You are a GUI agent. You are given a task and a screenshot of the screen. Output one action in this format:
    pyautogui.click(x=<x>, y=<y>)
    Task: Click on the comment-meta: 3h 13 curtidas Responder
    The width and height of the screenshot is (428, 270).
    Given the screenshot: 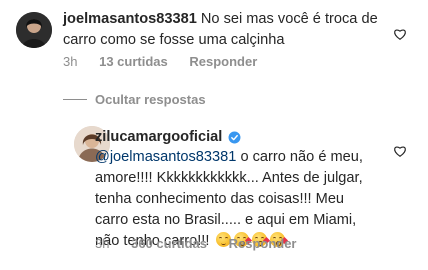 What is the action you would take?
    pyautogui.click(x=160, y=62)
    